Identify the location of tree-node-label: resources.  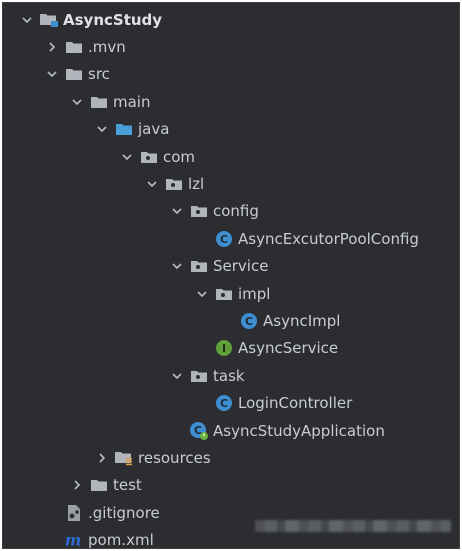
(174, 457).